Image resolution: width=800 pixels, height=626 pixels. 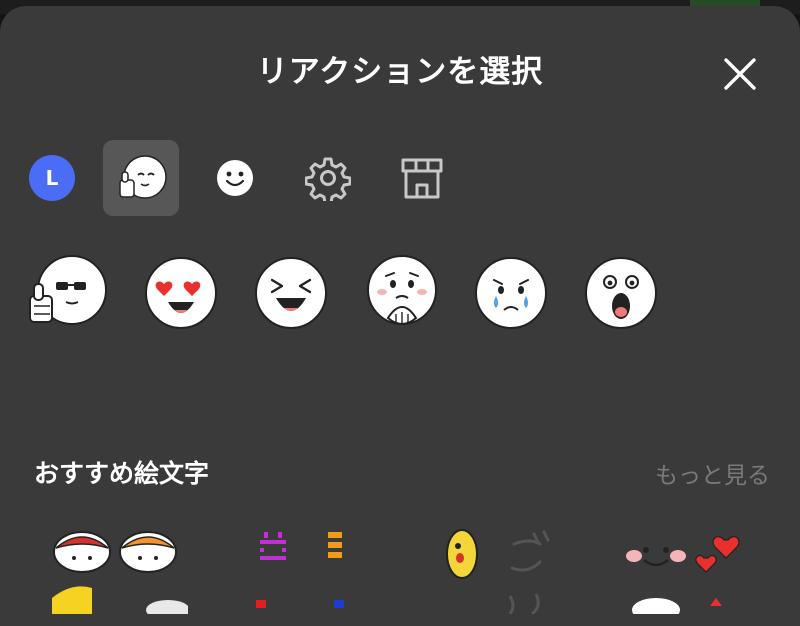 I want to click on crying-reaction, so click(x=512, y=294).